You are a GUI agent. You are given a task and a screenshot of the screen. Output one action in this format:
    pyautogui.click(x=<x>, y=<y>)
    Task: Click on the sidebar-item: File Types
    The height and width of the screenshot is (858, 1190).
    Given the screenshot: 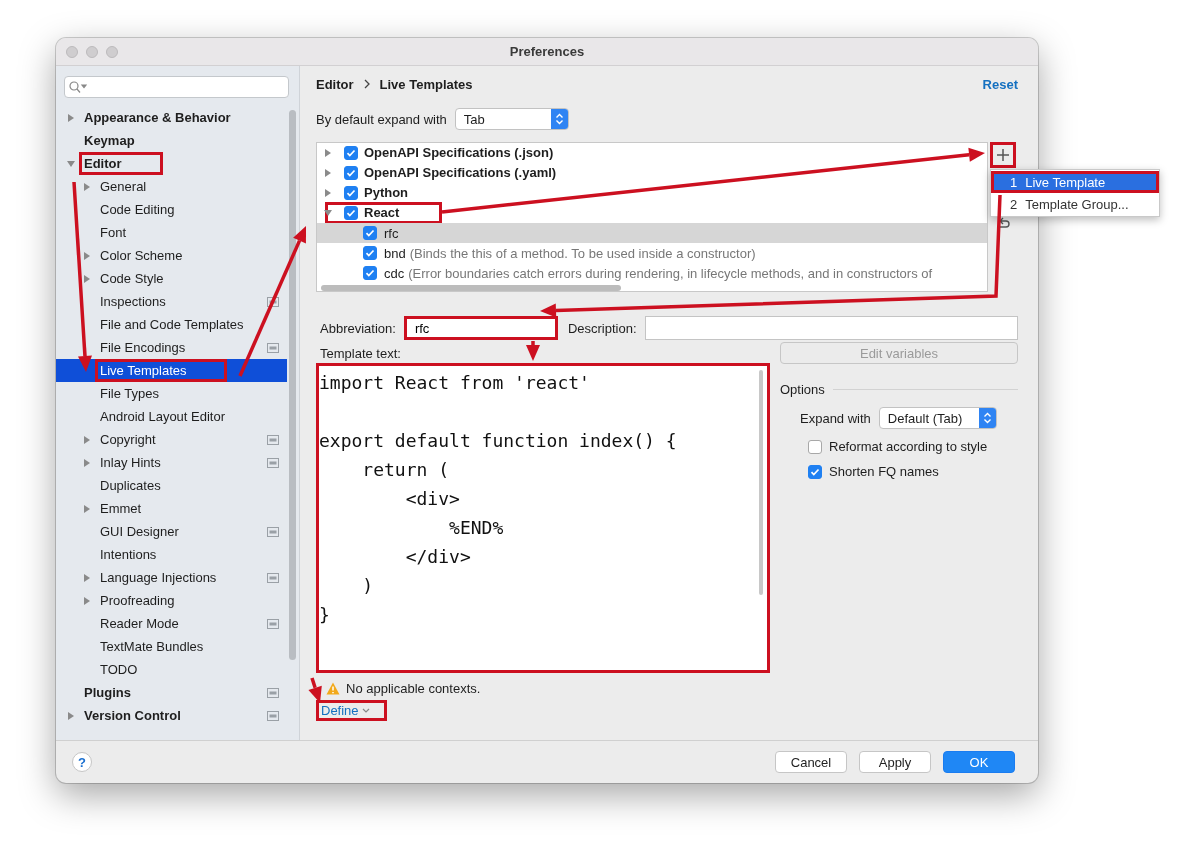 What is the action you would take?
    pyautogui.click(x=171, y=393)
    